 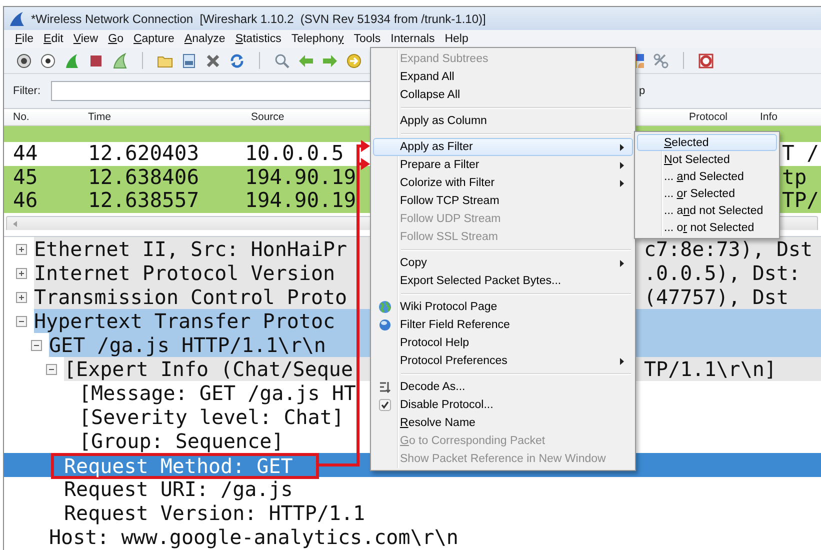 I want to click on table-cell: 10.0.0.5, so click(x=294, y=154).